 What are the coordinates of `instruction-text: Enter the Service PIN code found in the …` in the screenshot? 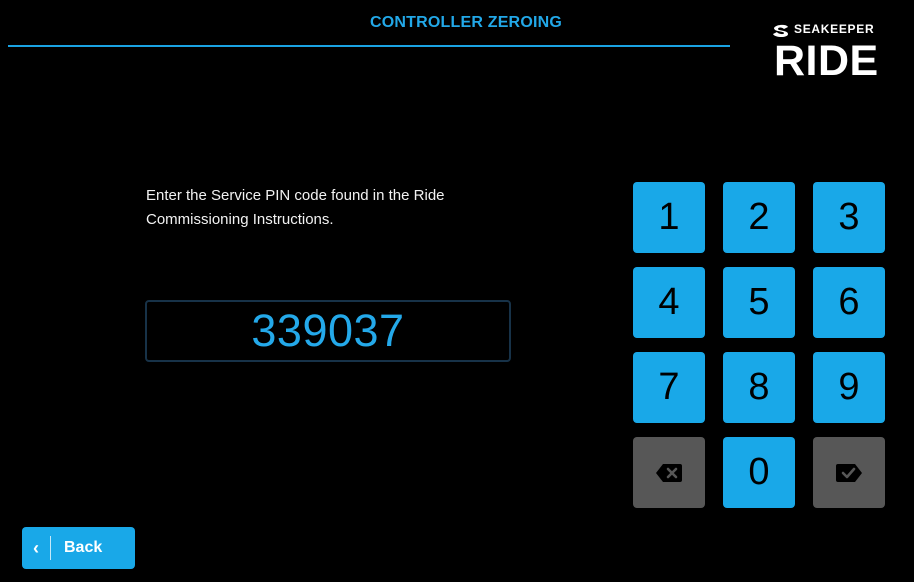 It's located at (295, 207).